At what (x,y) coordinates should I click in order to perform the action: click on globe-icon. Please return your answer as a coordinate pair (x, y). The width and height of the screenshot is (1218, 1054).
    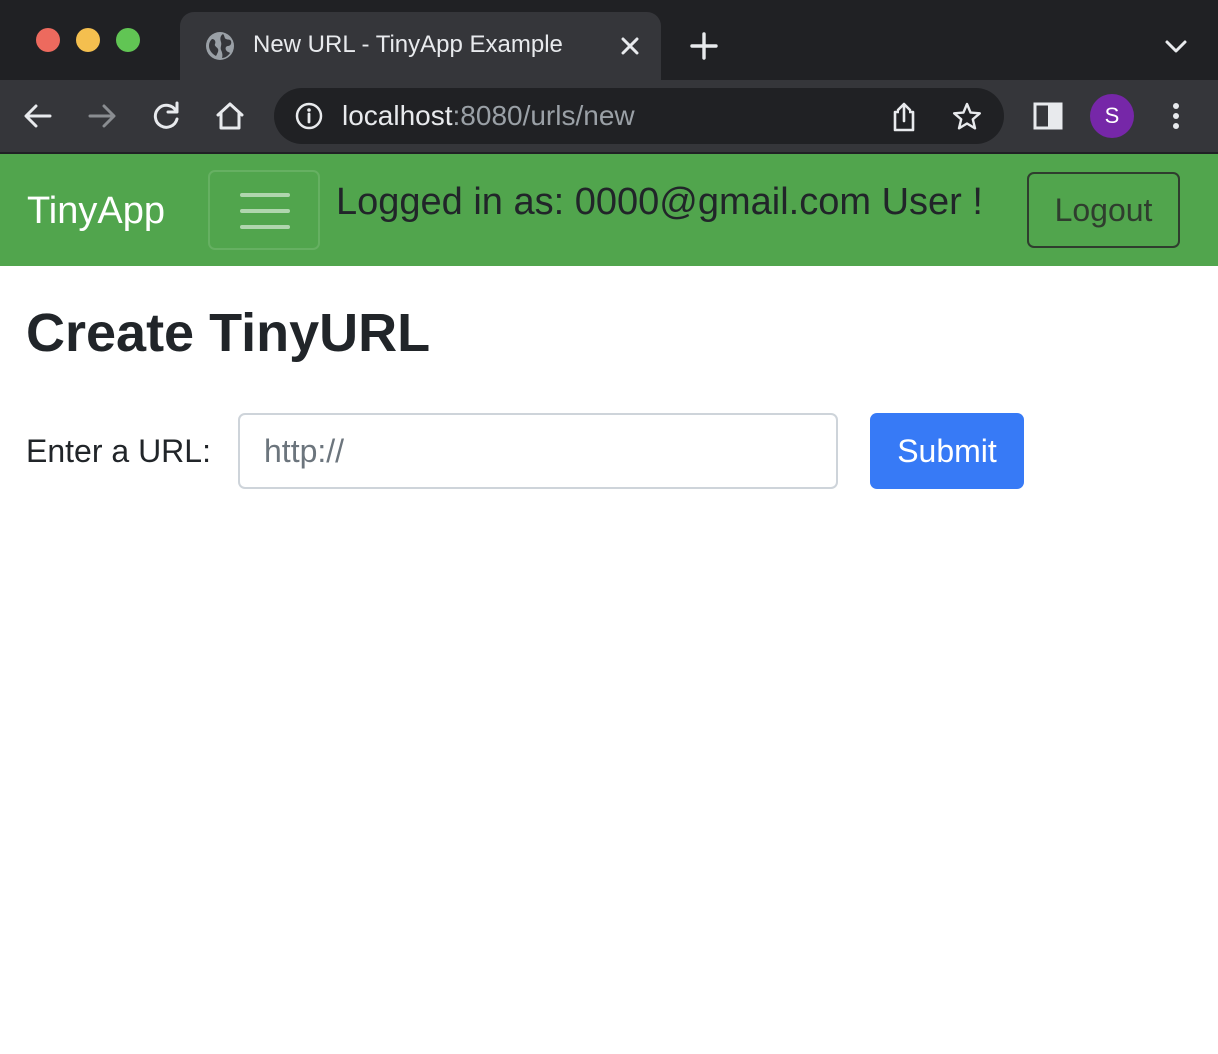
    Looking at the image, I should click on (220, 46).